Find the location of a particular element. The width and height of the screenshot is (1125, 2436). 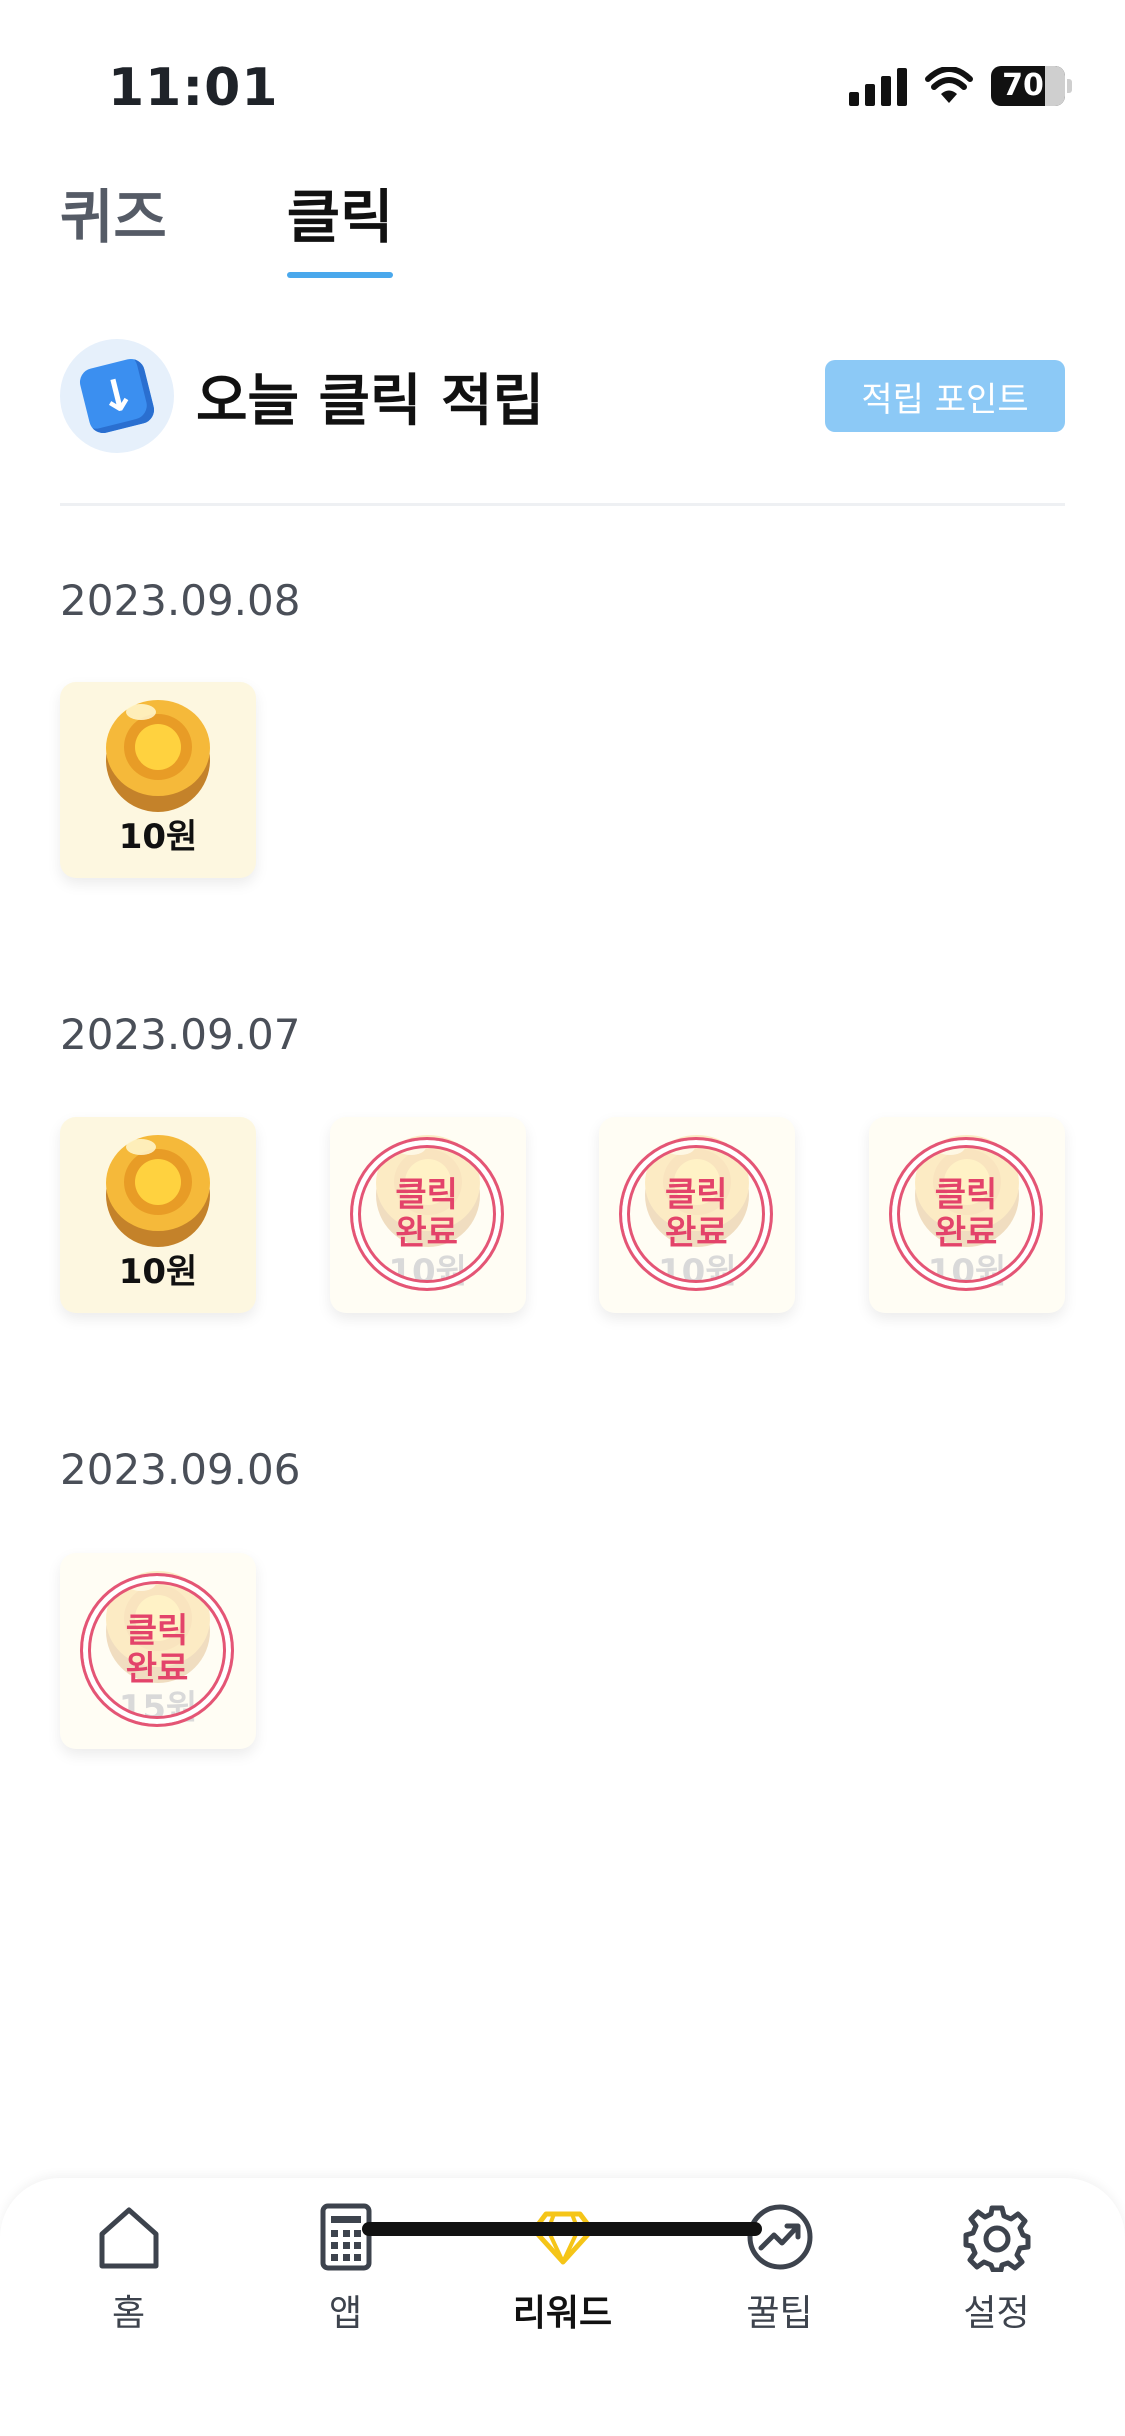

nav-label: 꿀팁 is located at coordinates (779, 2313).